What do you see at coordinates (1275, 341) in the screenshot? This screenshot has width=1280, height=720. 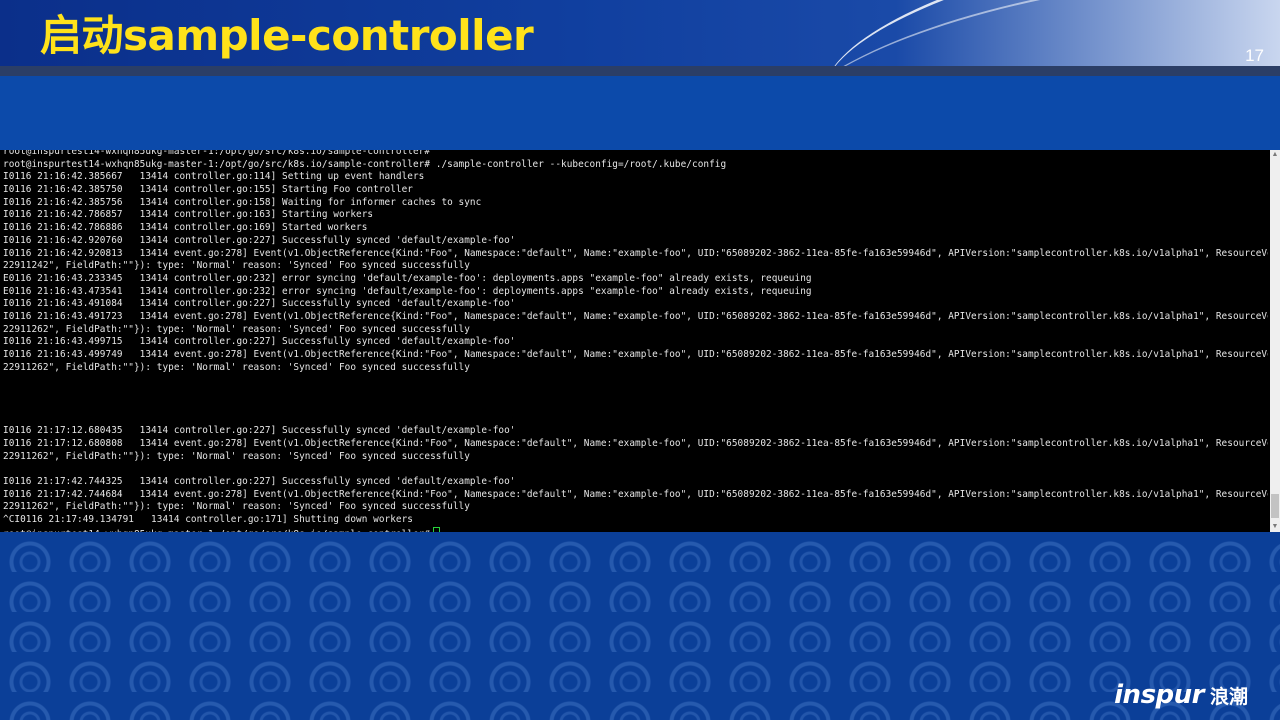 I see `terminal-scrollbar: ▲ ▼` at bounding box center [1275, 341].